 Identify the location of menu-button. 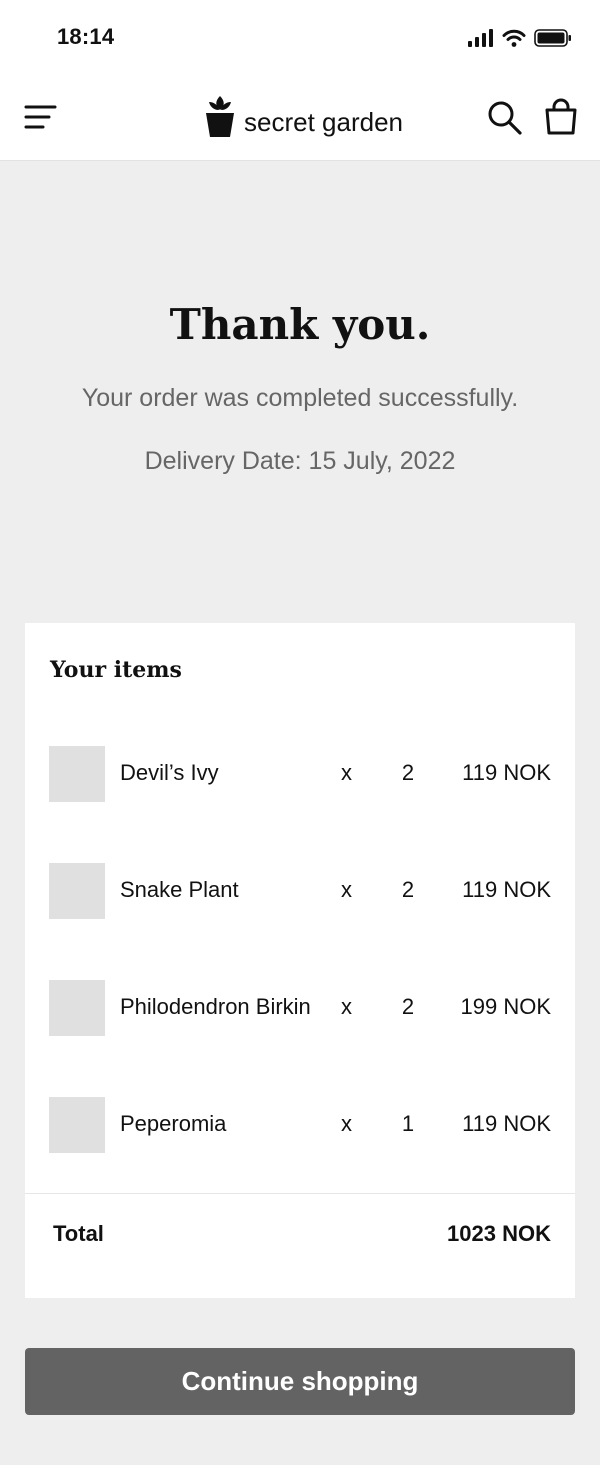
(41, 118).